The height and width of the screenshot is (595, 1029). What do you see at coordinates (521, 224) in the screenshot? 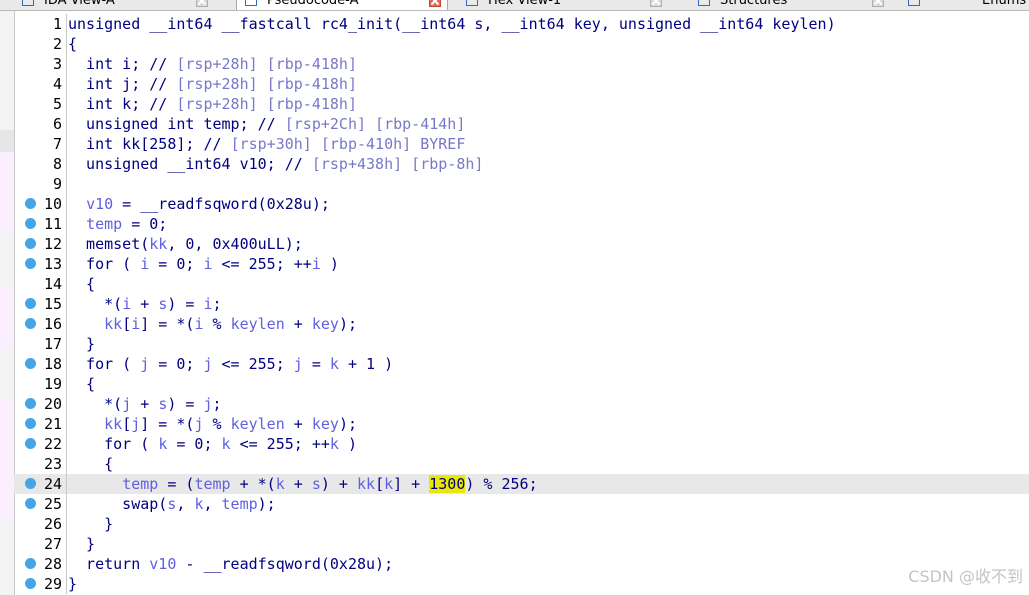
I see `code-line: 11 temp = 0;` at bounding box center [521, 224].